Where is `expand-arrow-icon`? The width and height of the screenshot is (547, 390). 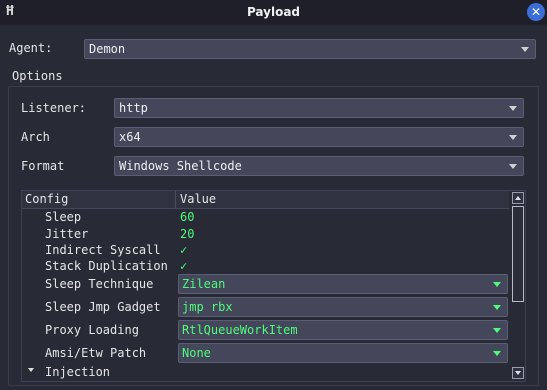 expand-arrow-icon is located at coordinates (31, 370).